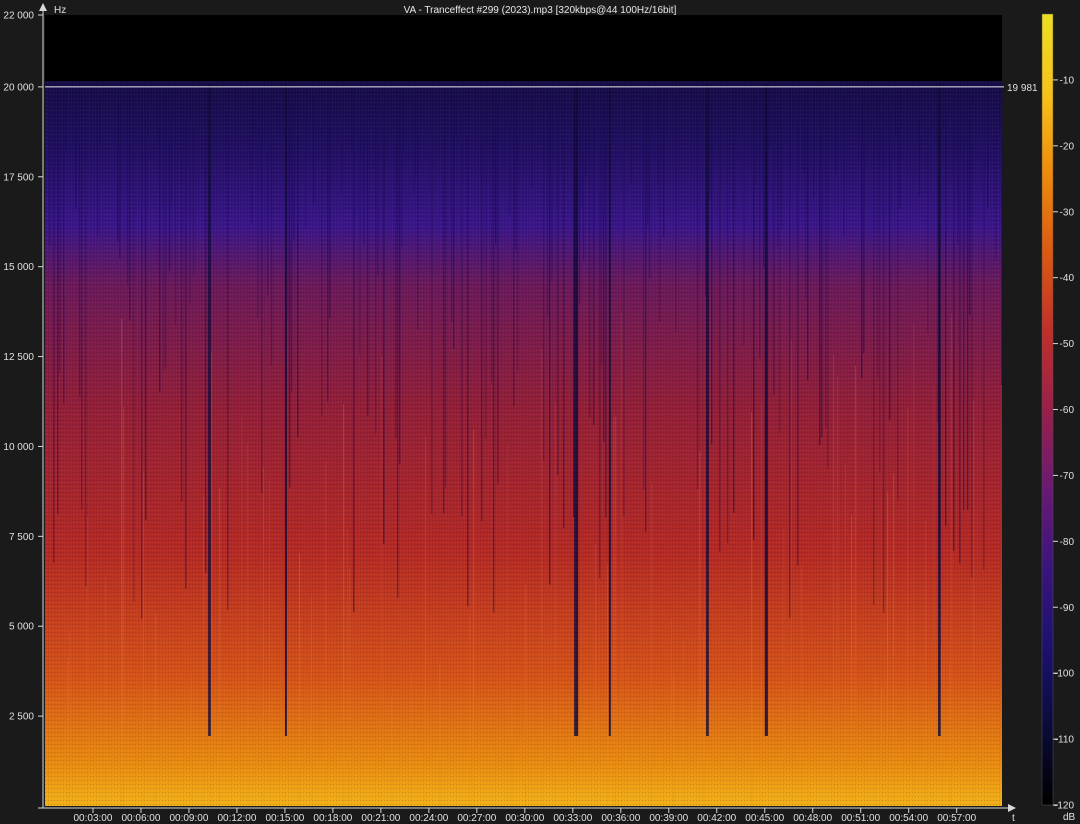 Image resolution: width=1080 pixels, height=824 pixels. What do you see at coordinates (1067, 476) in the screenshot?
I see `colorbar-tick-label: -70` at bounding box center [1067, 476].